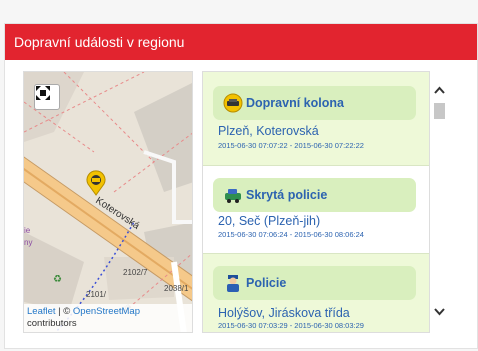 This screenshot has height=351, width=478. I want to click on fullscreen-icon, so click(43, 93).